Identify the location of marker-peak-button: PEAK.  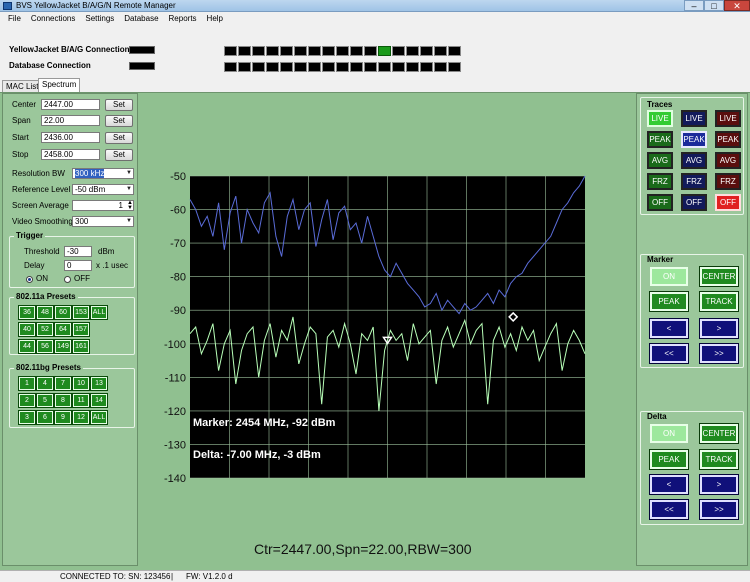
(669, 301).